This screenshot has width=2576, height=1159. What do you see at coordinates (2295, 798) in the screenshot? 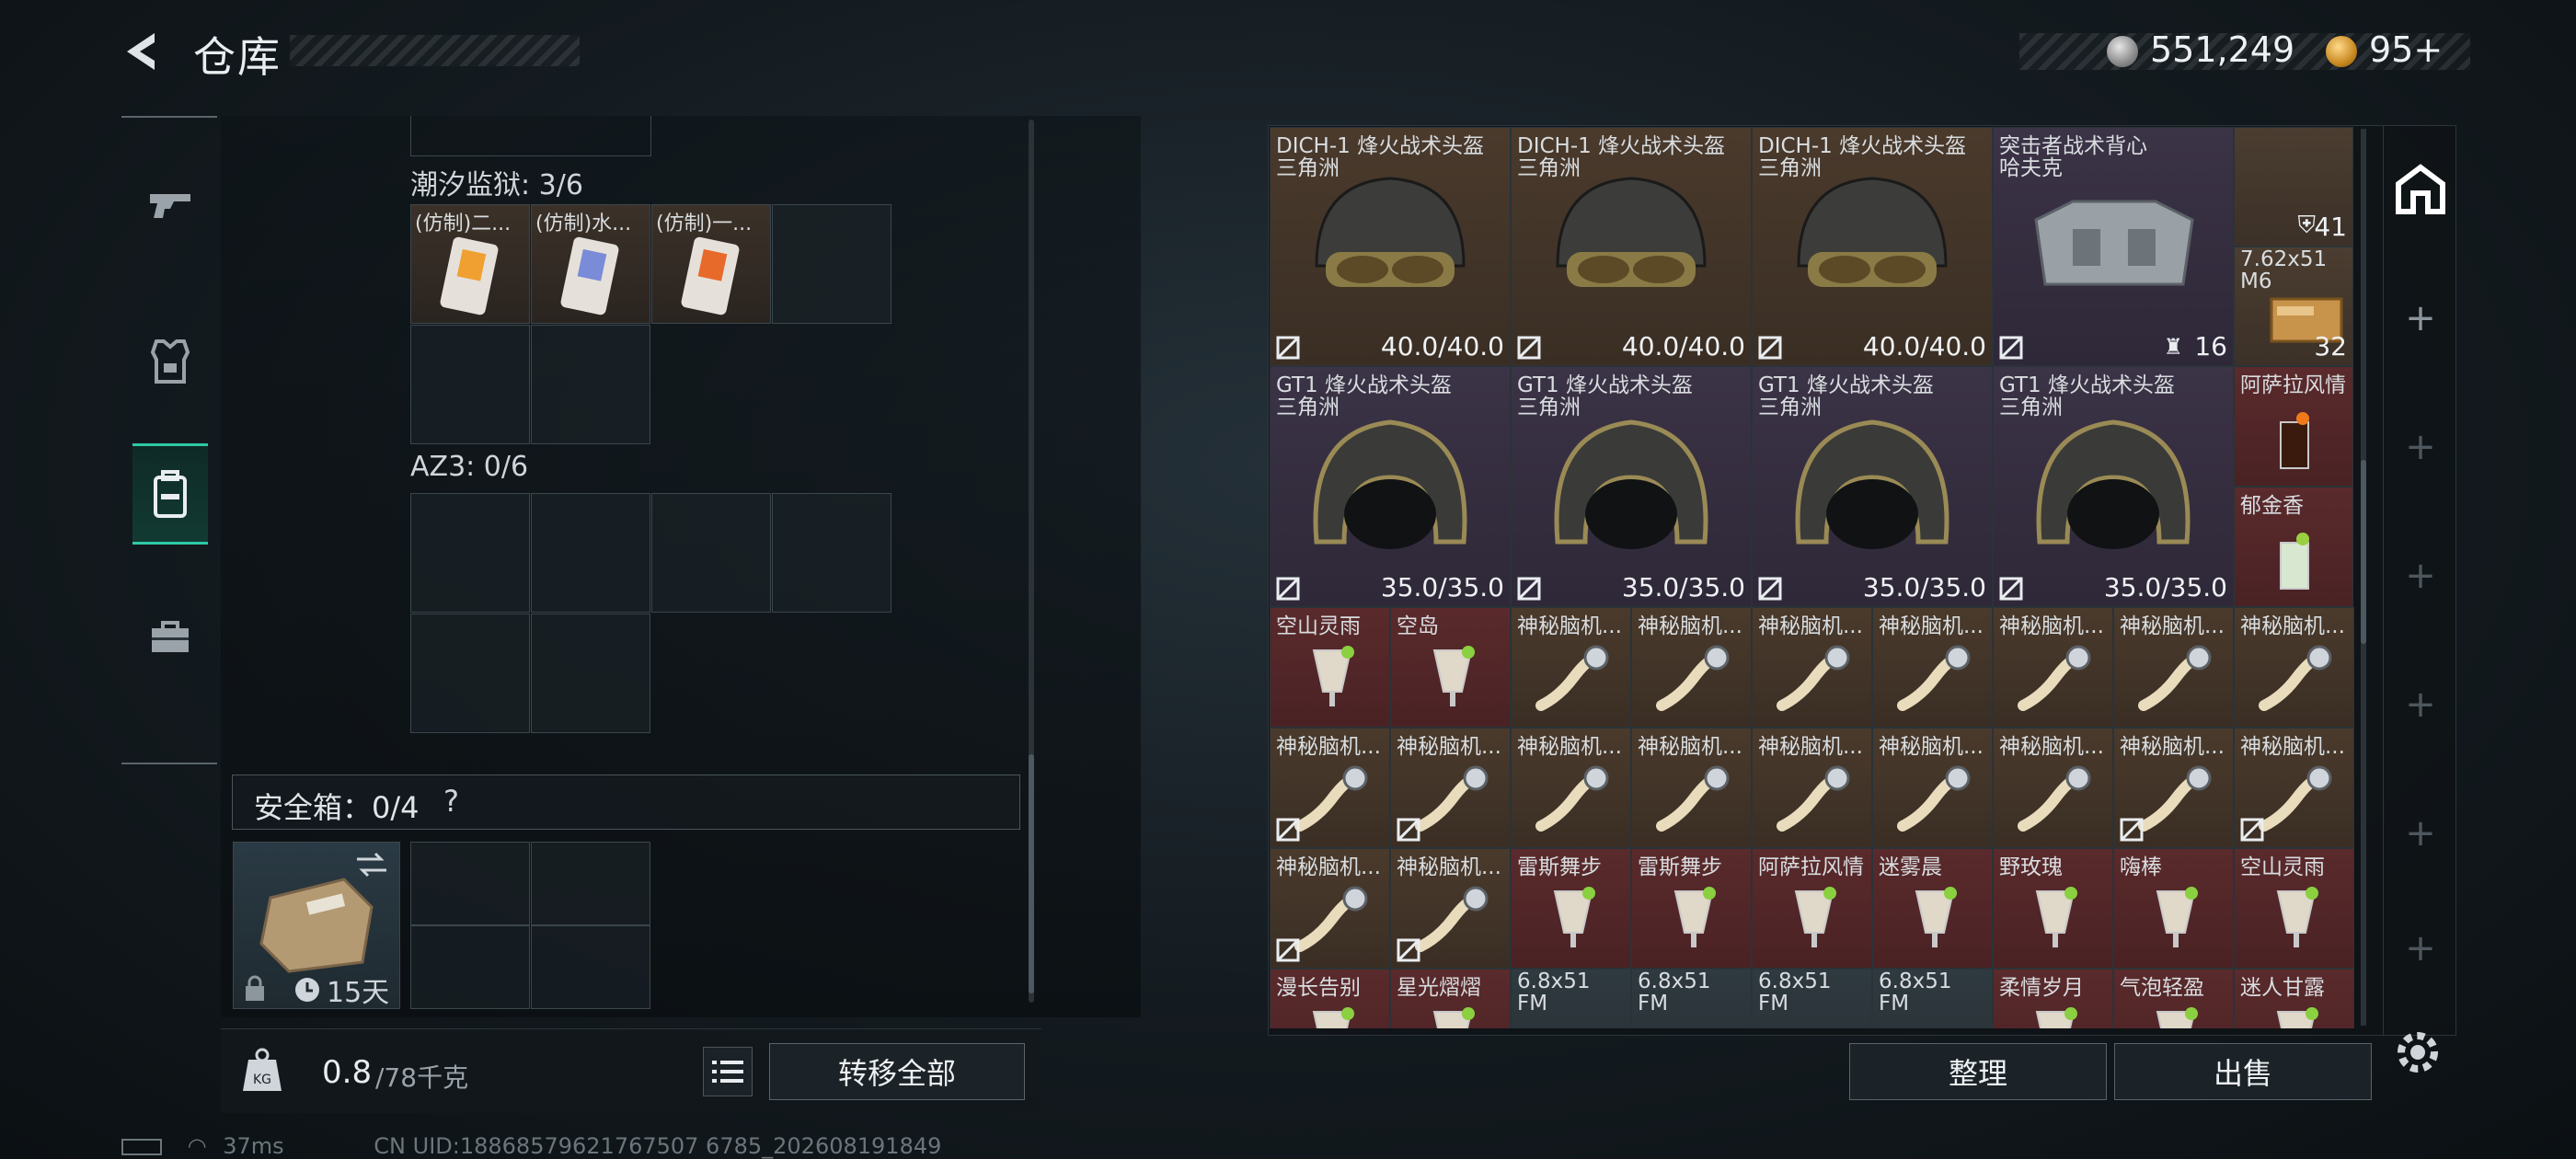
I see `brain-device-icon` at bounding box center [2295, 798].